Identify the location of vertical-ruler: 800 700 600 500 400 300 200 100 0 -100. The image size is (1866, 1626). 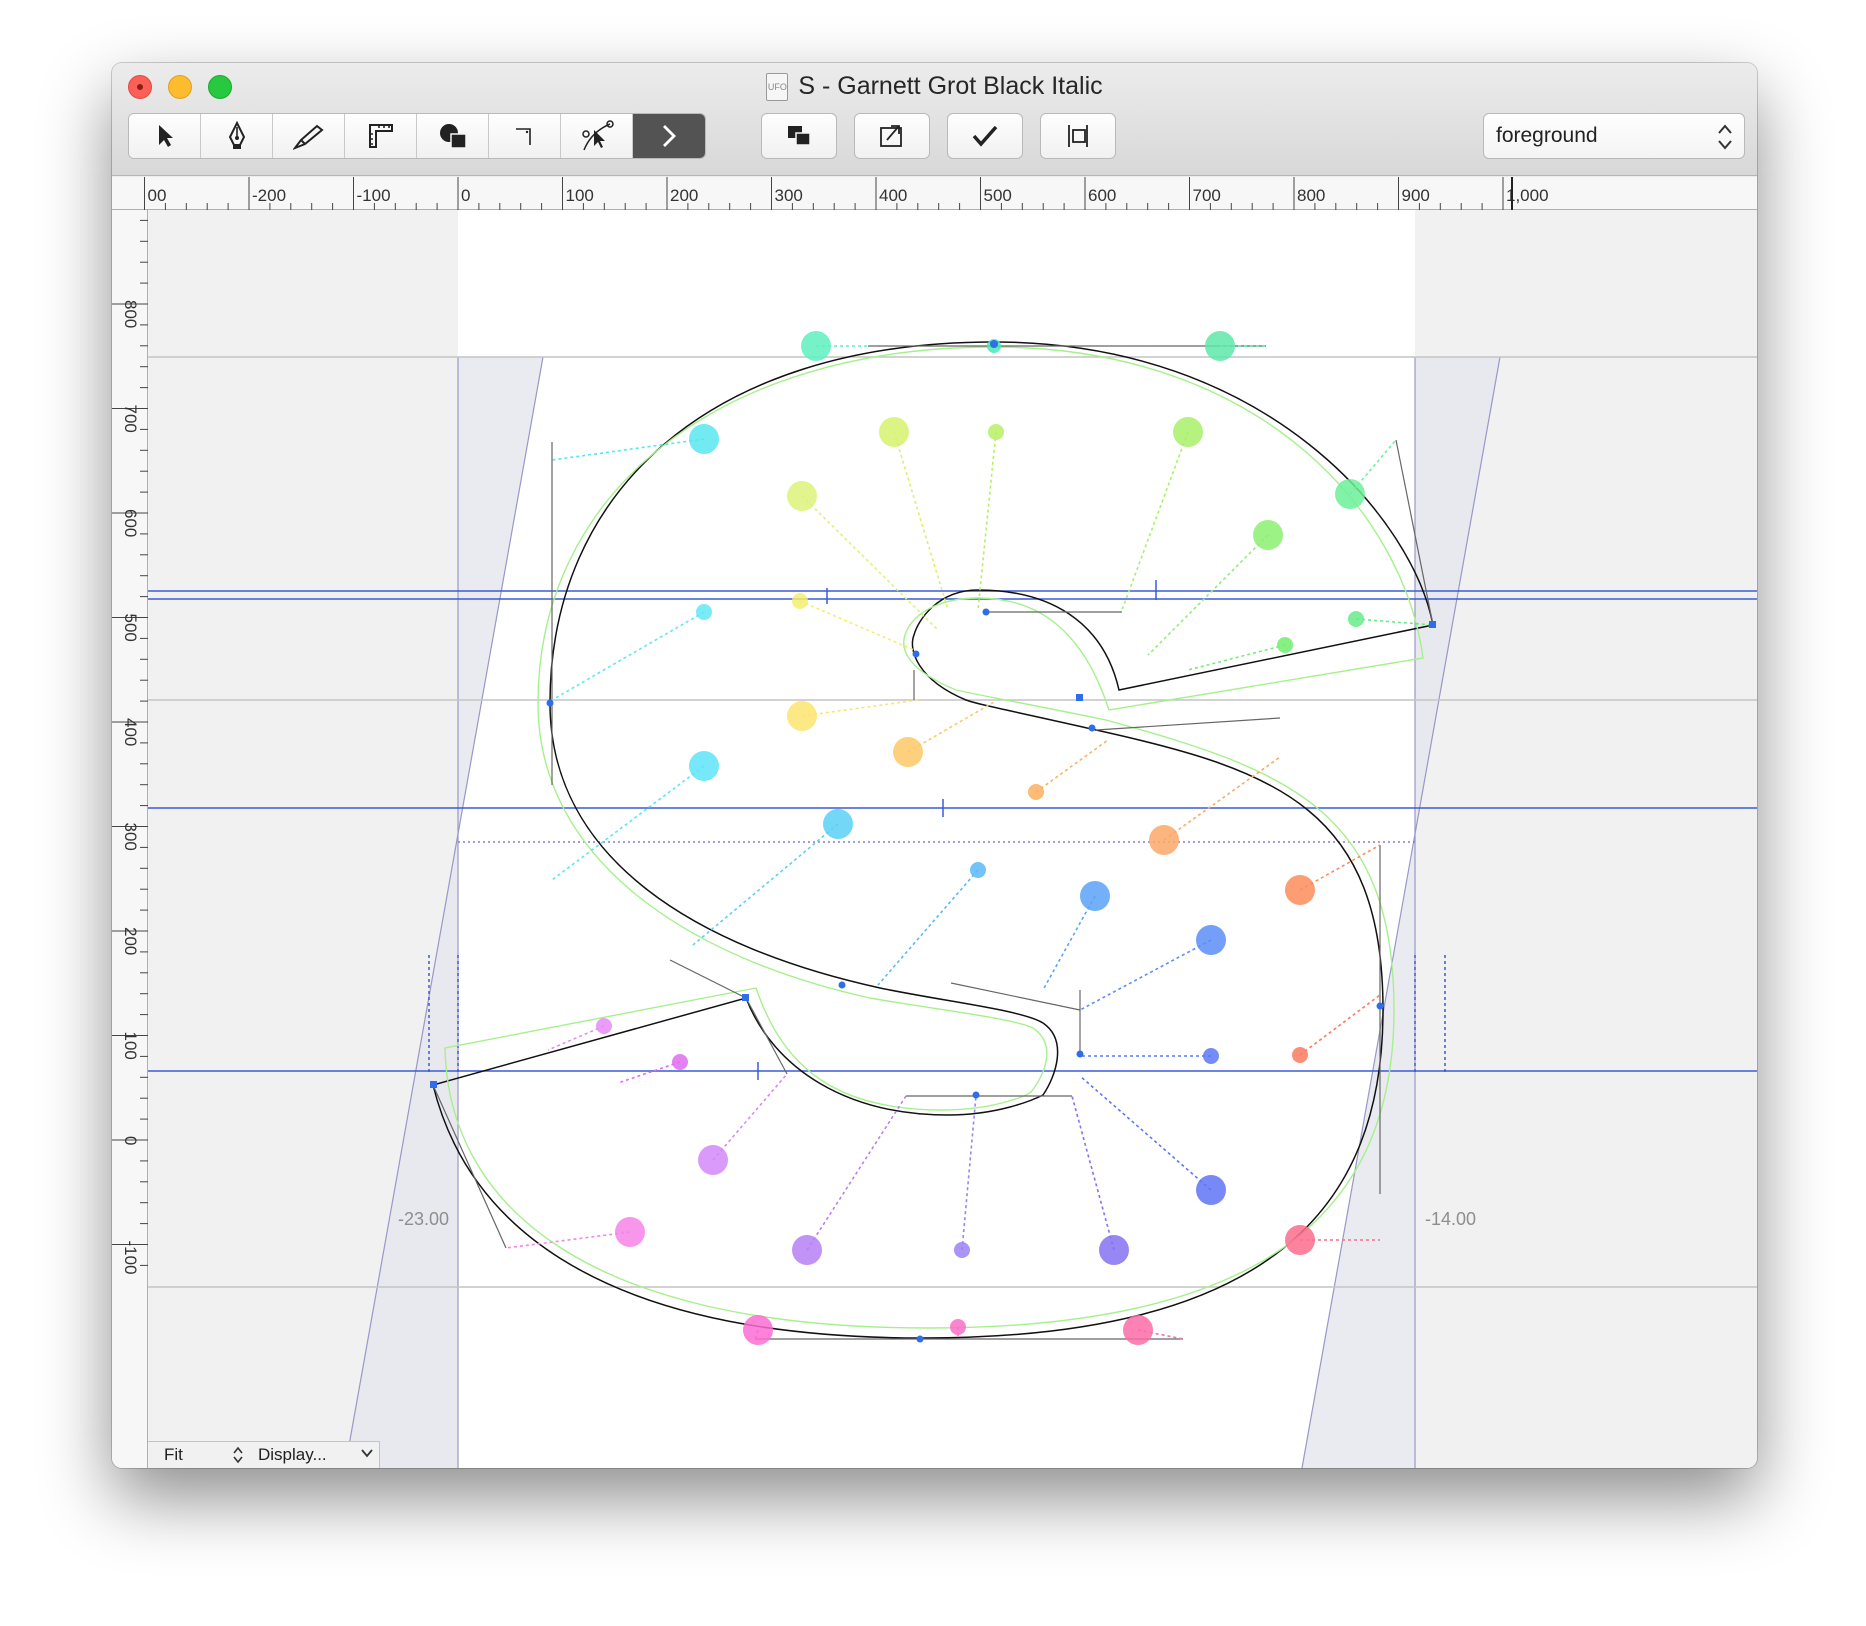
(130, 839).